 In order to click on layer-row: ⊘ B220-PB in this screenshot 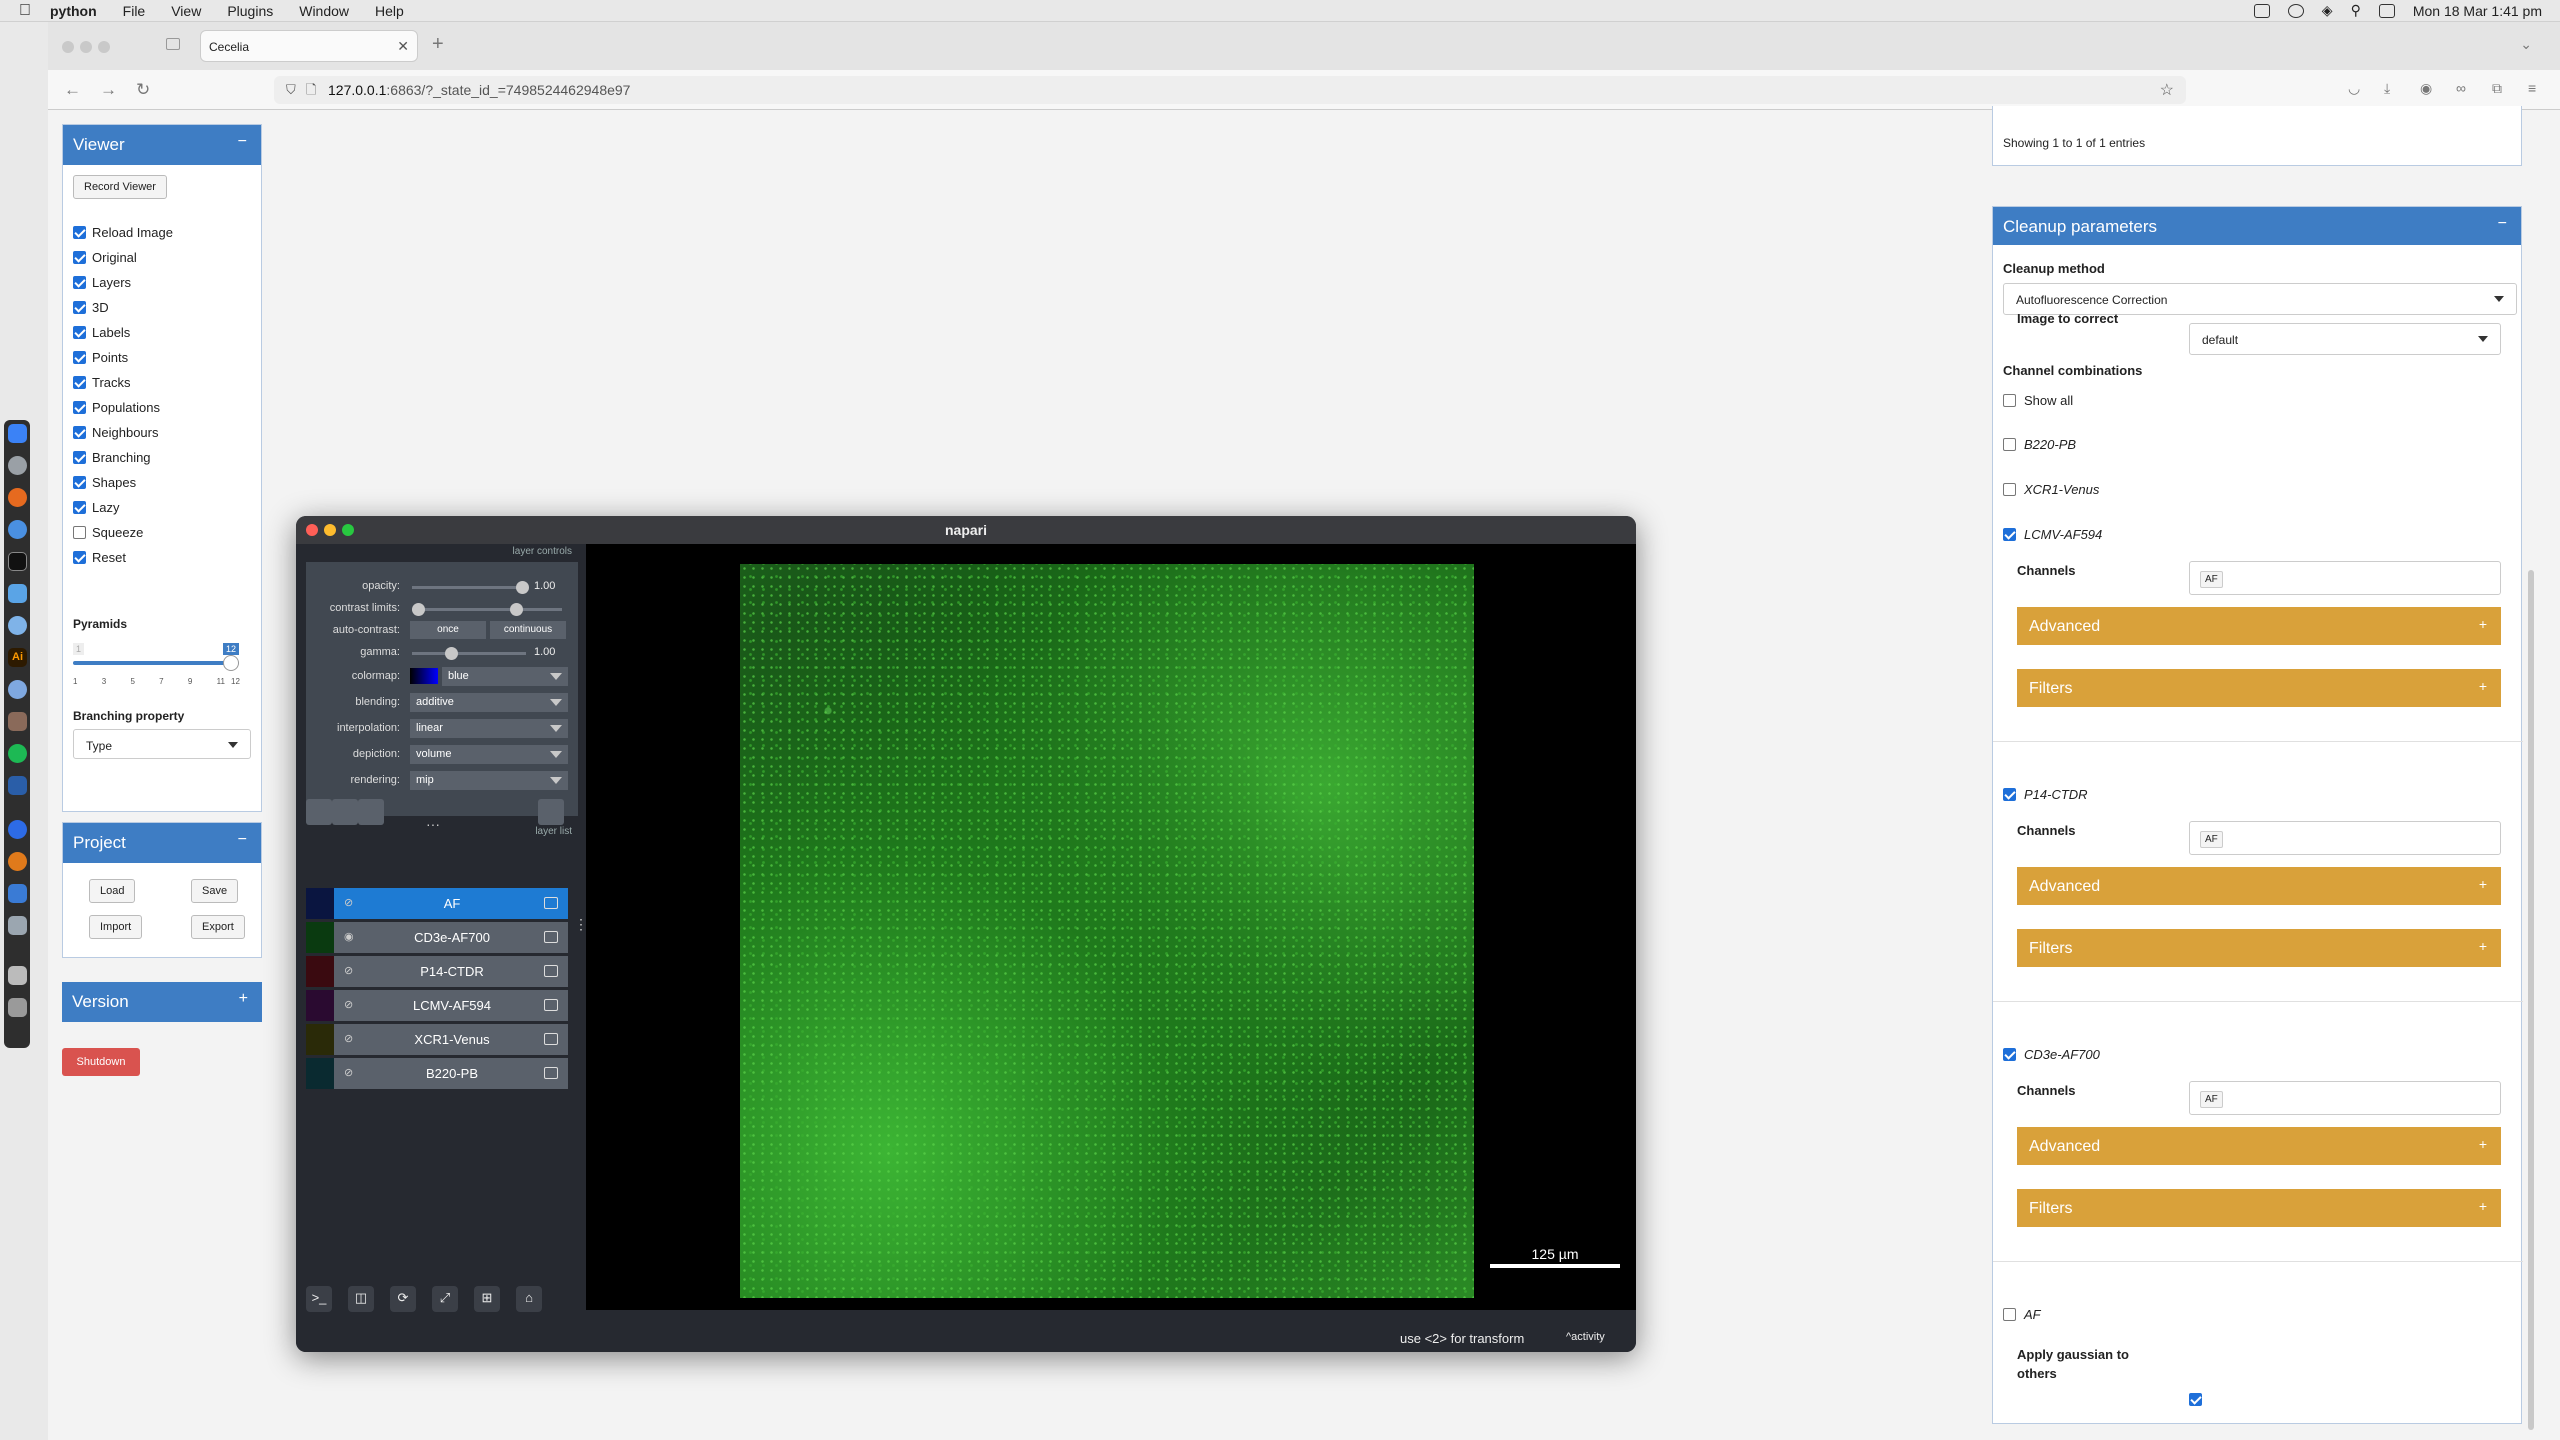, I will do `click(437, 1073)`.